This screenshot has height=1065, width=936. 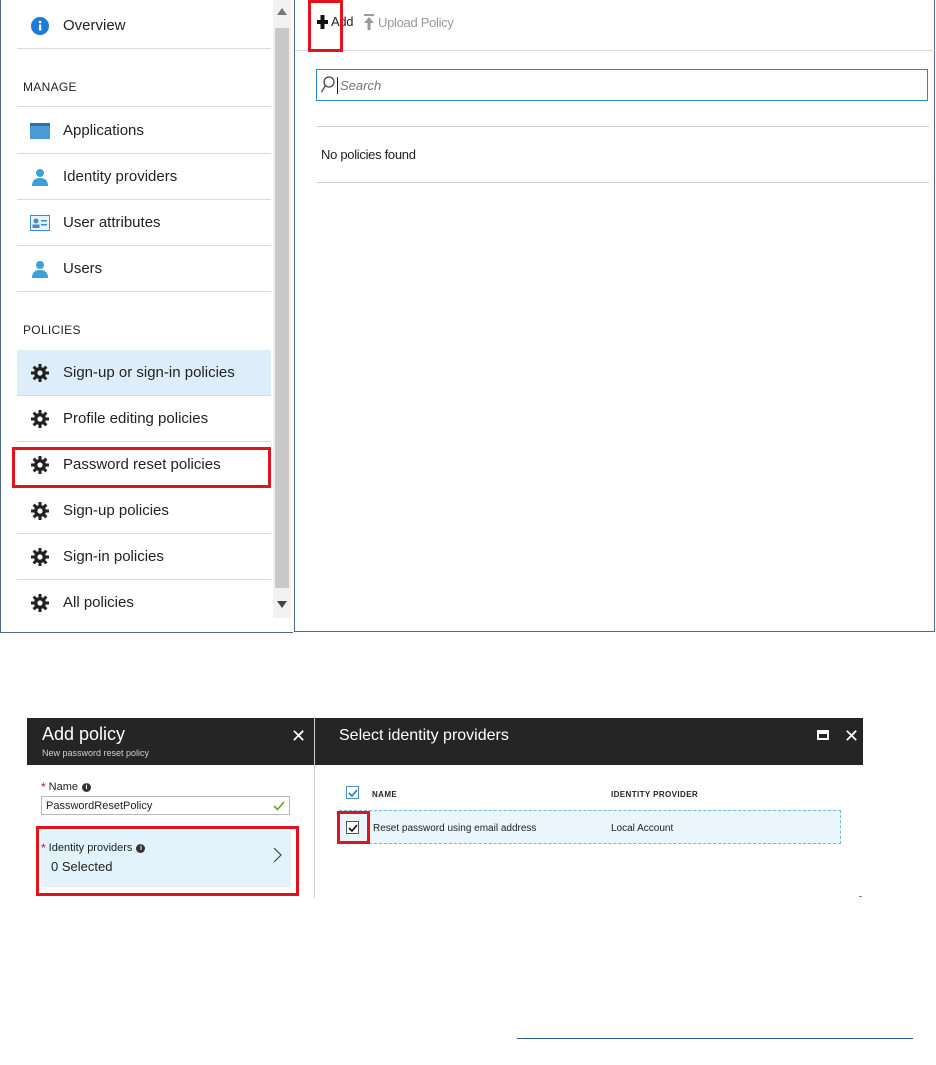 I want to click on search-icon, so click(x=328, y=84).